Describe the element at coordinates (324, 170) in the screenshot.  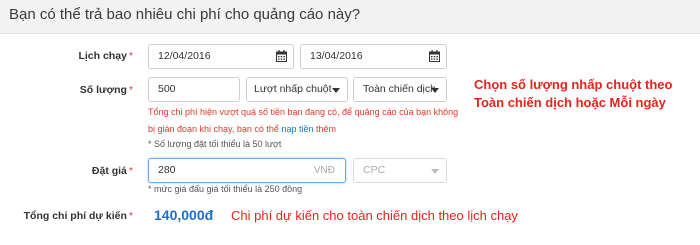
I see `bid-unit: VNĐ` at that location.